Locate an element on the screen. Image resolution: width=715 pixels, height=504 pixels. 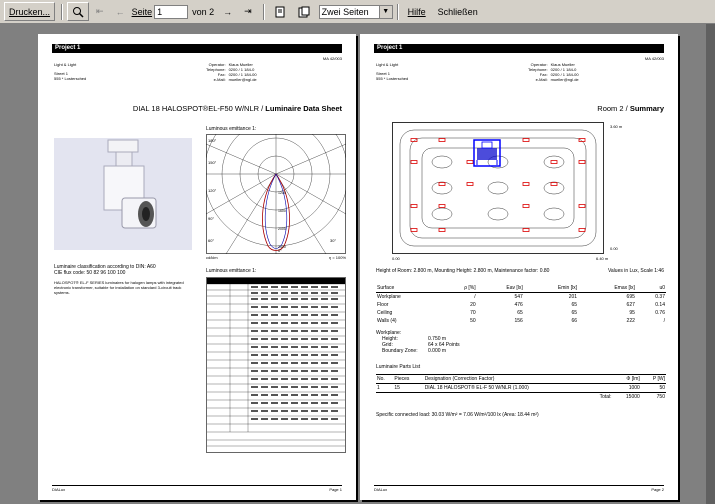
footer-page-number: Page 2 is located at coordinates (657, 489).